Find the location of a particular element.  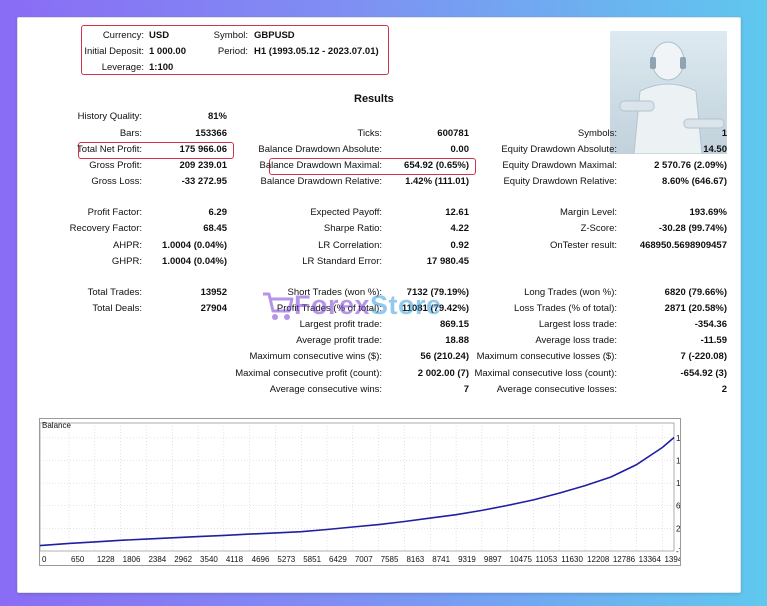

x-tick-label: 9897 is located at coordinates (493, 559).